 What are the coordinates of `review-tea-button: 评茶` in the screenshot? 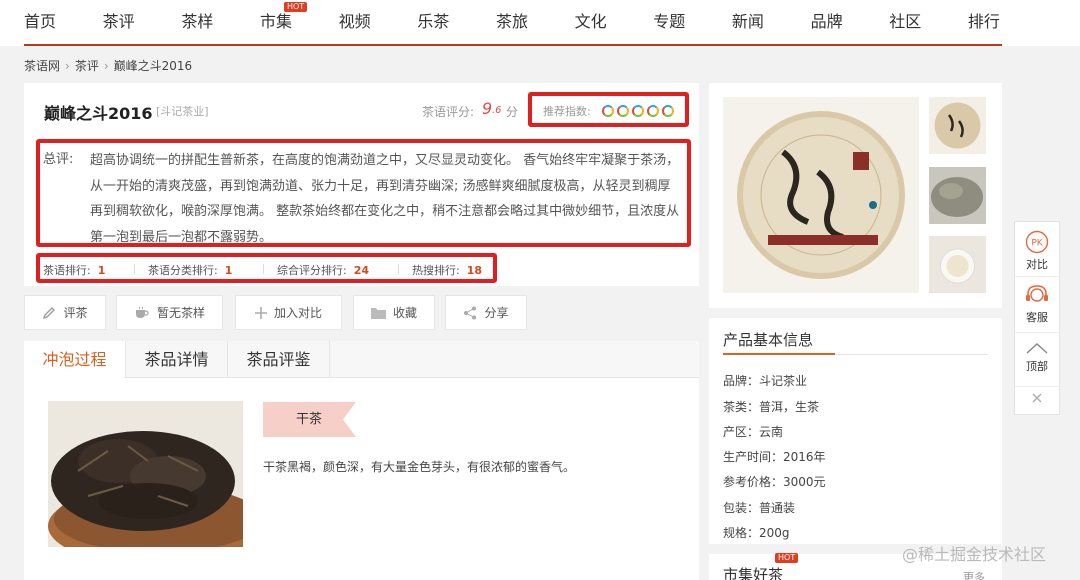 It's located at (65, 312).